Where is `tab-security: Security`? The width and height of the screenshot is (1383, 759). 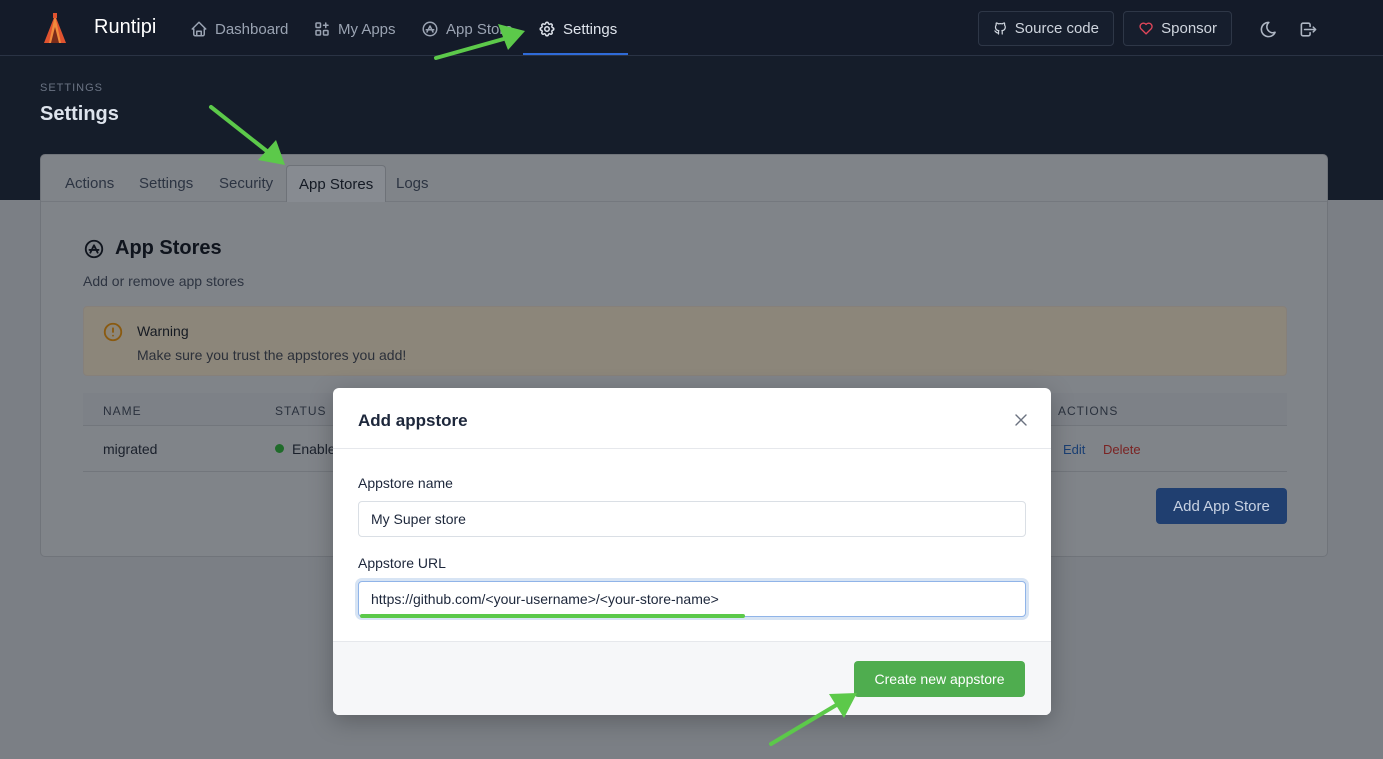 tab-security: Security is located at coordinates (246, 183).